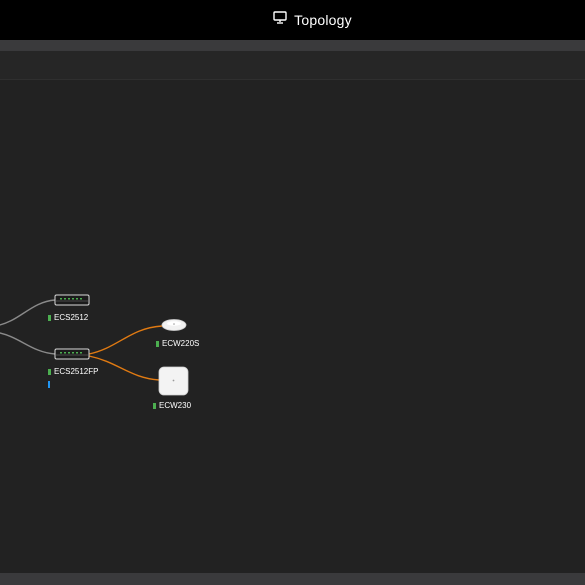  Describe the element at coordinates (175, 405) in the screenshot. I see `device-name: ECW230` at that location.